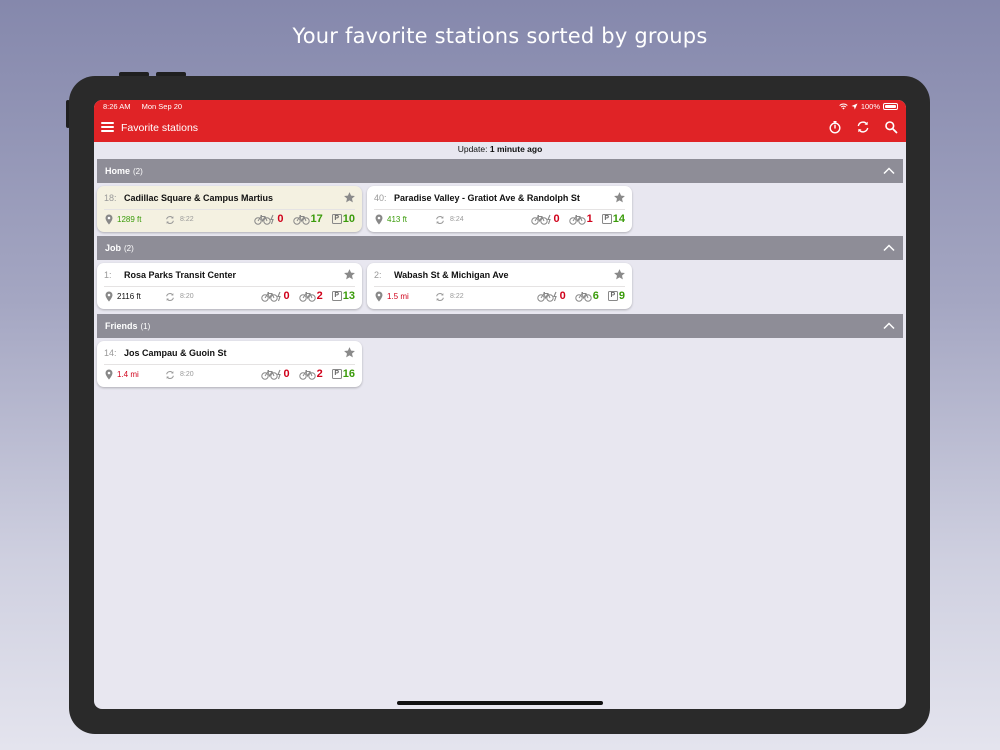 This screenshot has height=750, width=1000. I want to click on station-card: 14: Jos Campau & Guoin St 1.4 mi 8:20 0 2 P 16, so click(229, 364).